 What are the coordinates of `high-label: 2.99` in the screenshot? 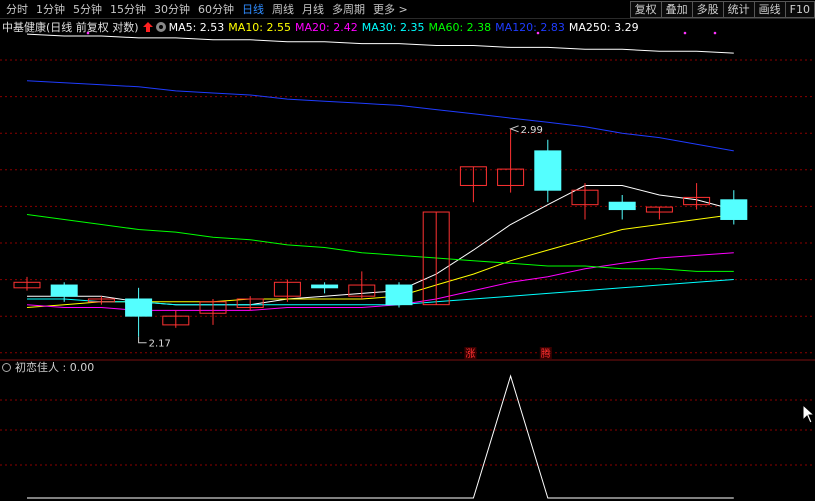 It's located at (532, 130).